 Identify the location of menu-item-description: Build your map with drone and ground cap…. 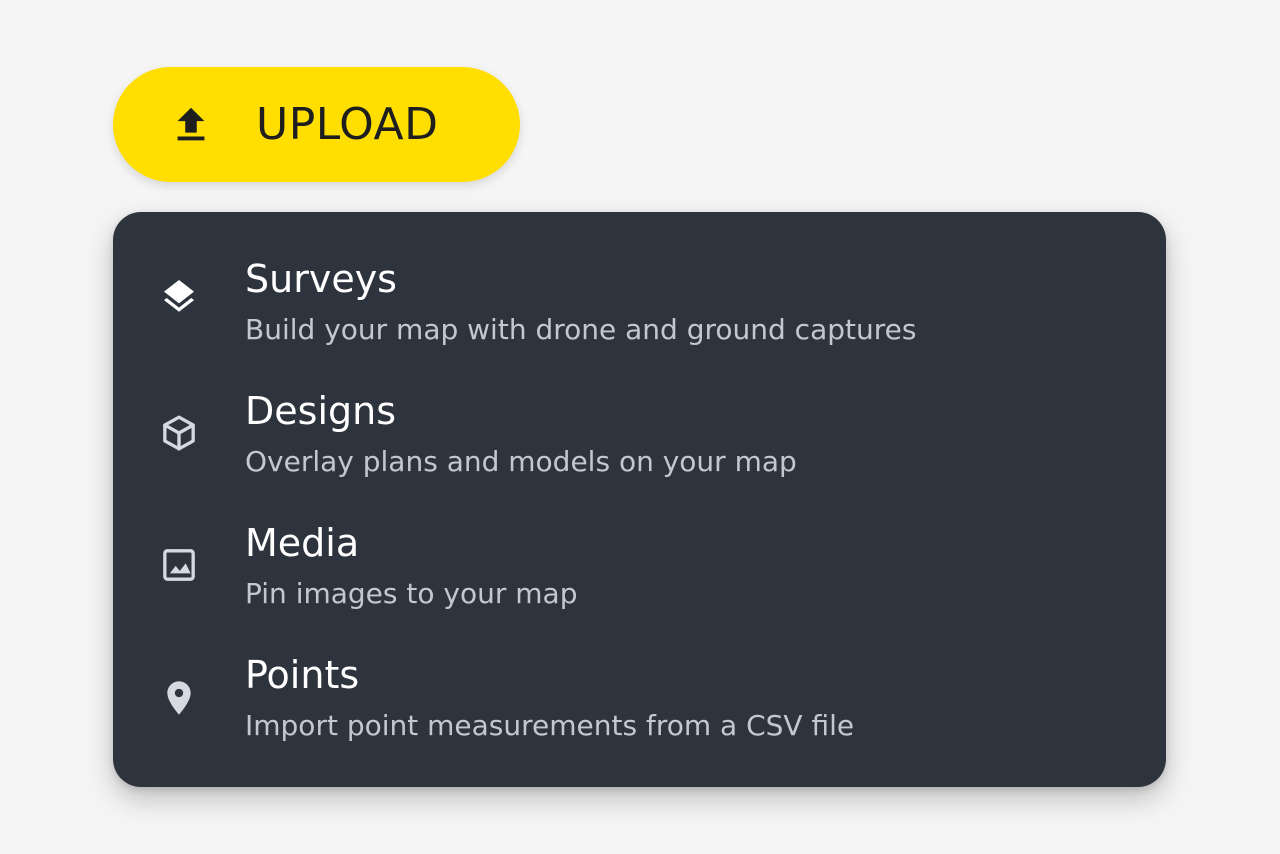
(581, 329).